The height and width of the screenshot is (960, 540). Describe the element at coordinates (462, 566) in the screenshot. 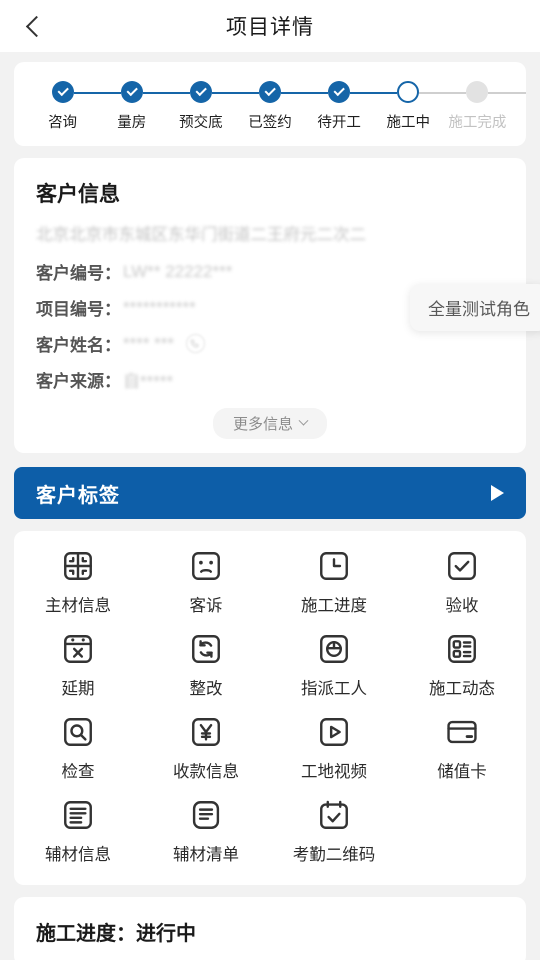

I see `check-square-icon` at that location.